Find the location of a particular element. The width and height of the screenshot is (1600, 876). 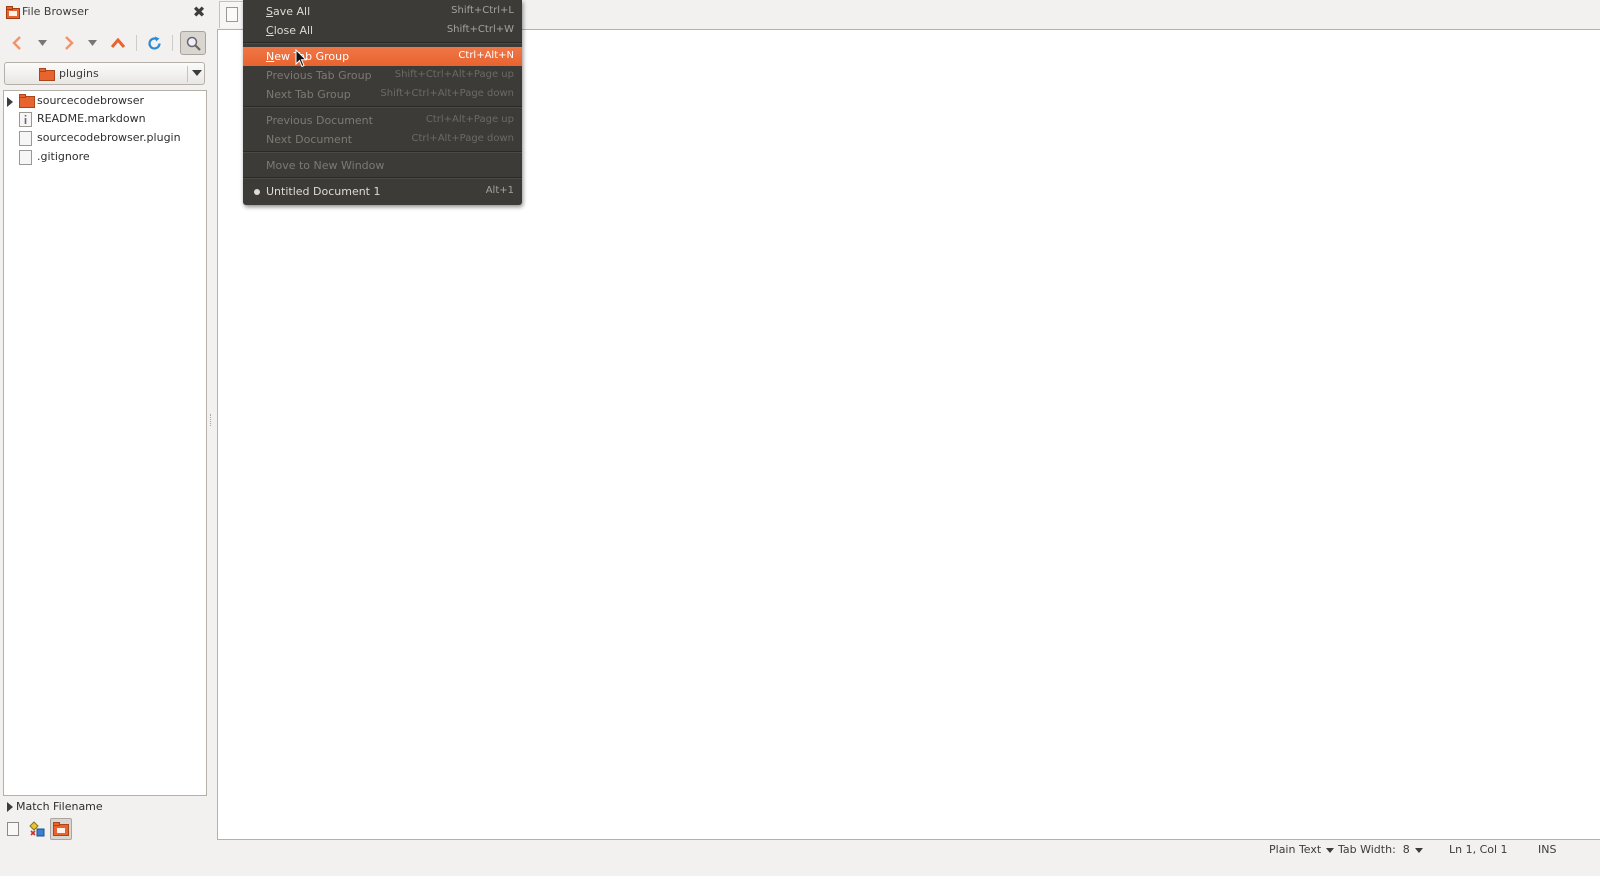

filter-icon is located at coordinates (193, 43).